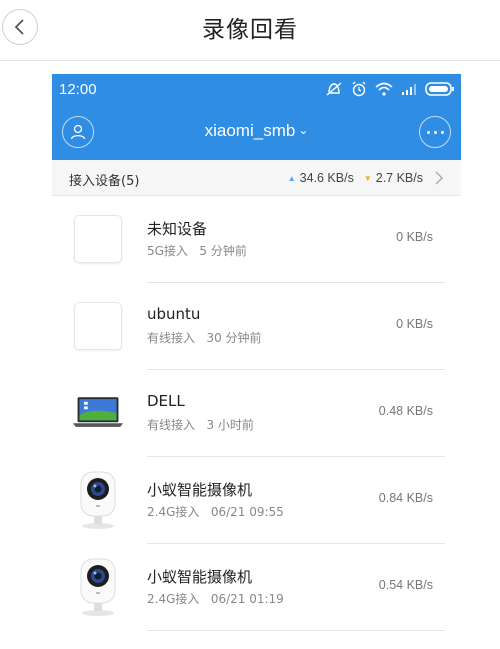 The width and height of the screenshot is (500, 649). What do you see at coordinates (334, 89) in the screenshot?
I see `mute-icon` at bounding box center [334, 89].